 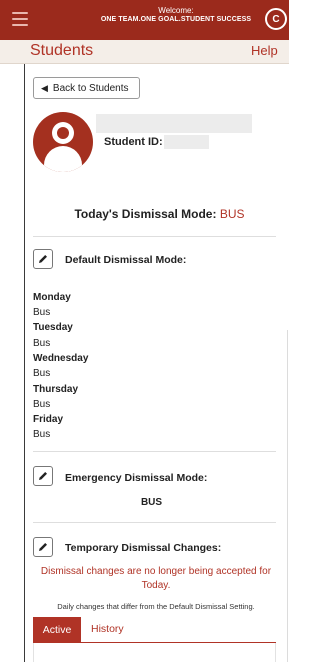 I want to click on scroll-track, so click(x=287, y=496).